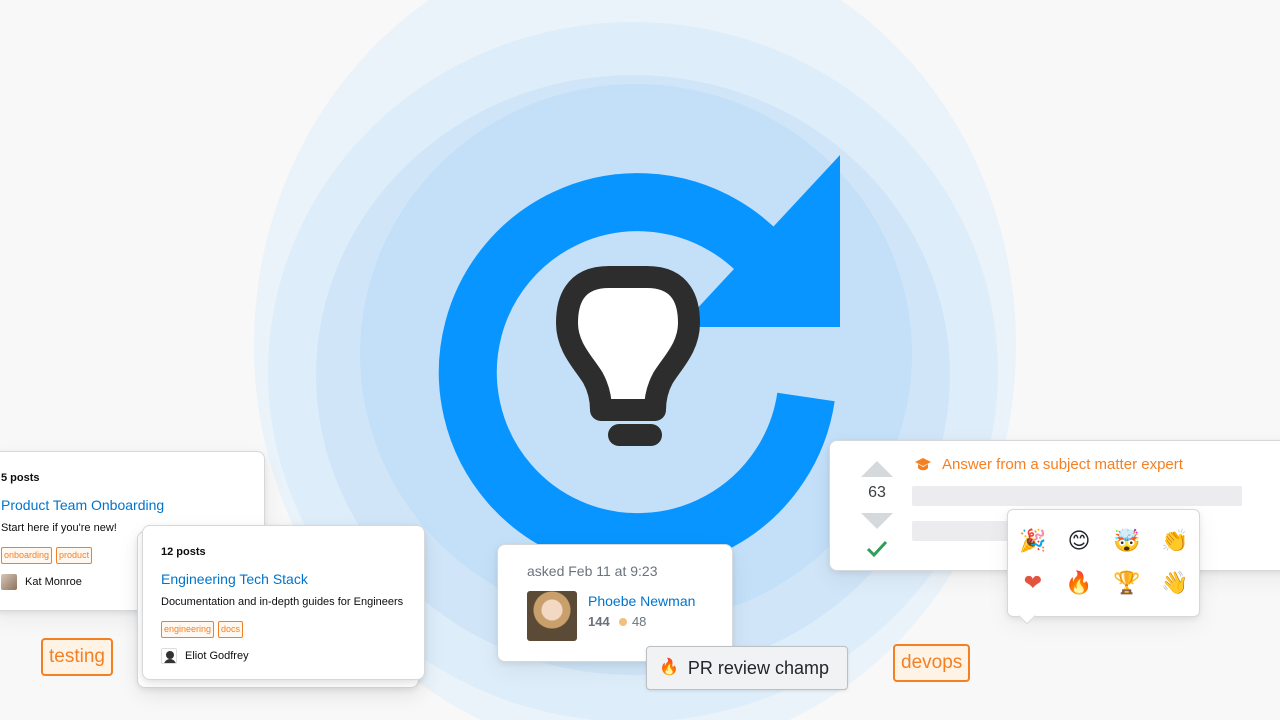  I want to click on asked-timestamp: asked Feb 11 at 9:23, so click(592, 571).